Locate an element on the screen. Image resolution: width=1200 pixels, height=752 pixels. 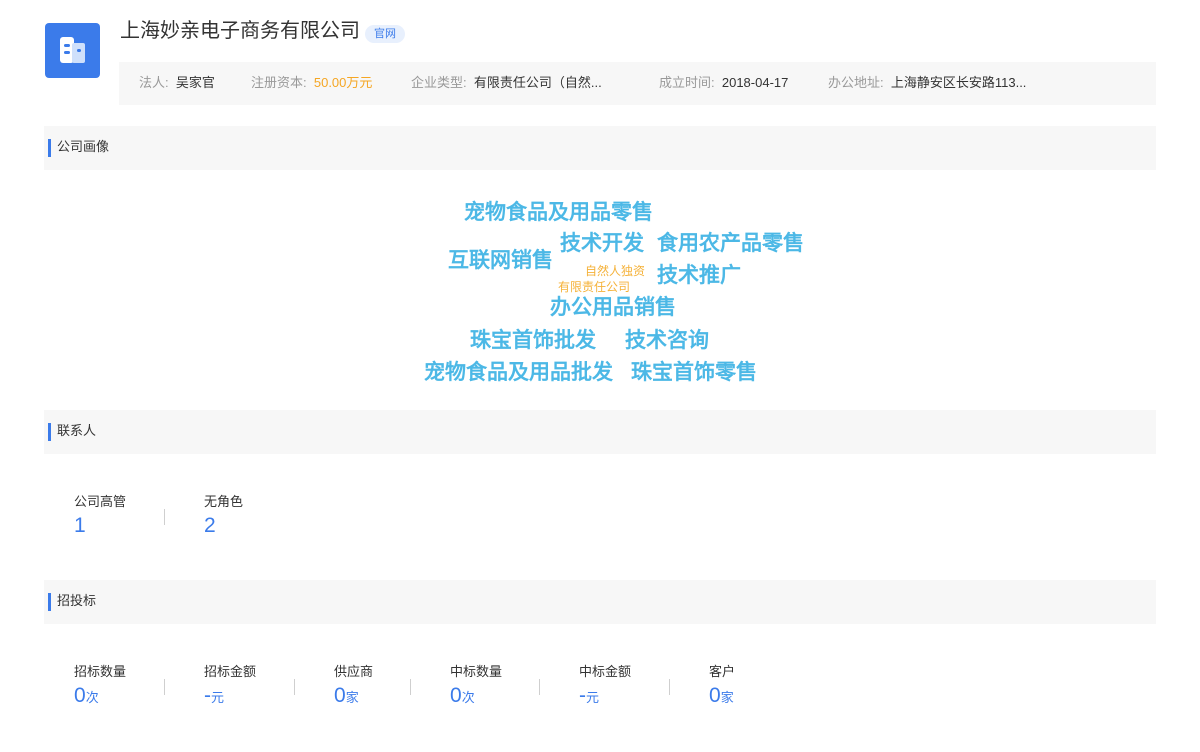
cloud-word: 技术开发 is located at coordinates (602, 244).